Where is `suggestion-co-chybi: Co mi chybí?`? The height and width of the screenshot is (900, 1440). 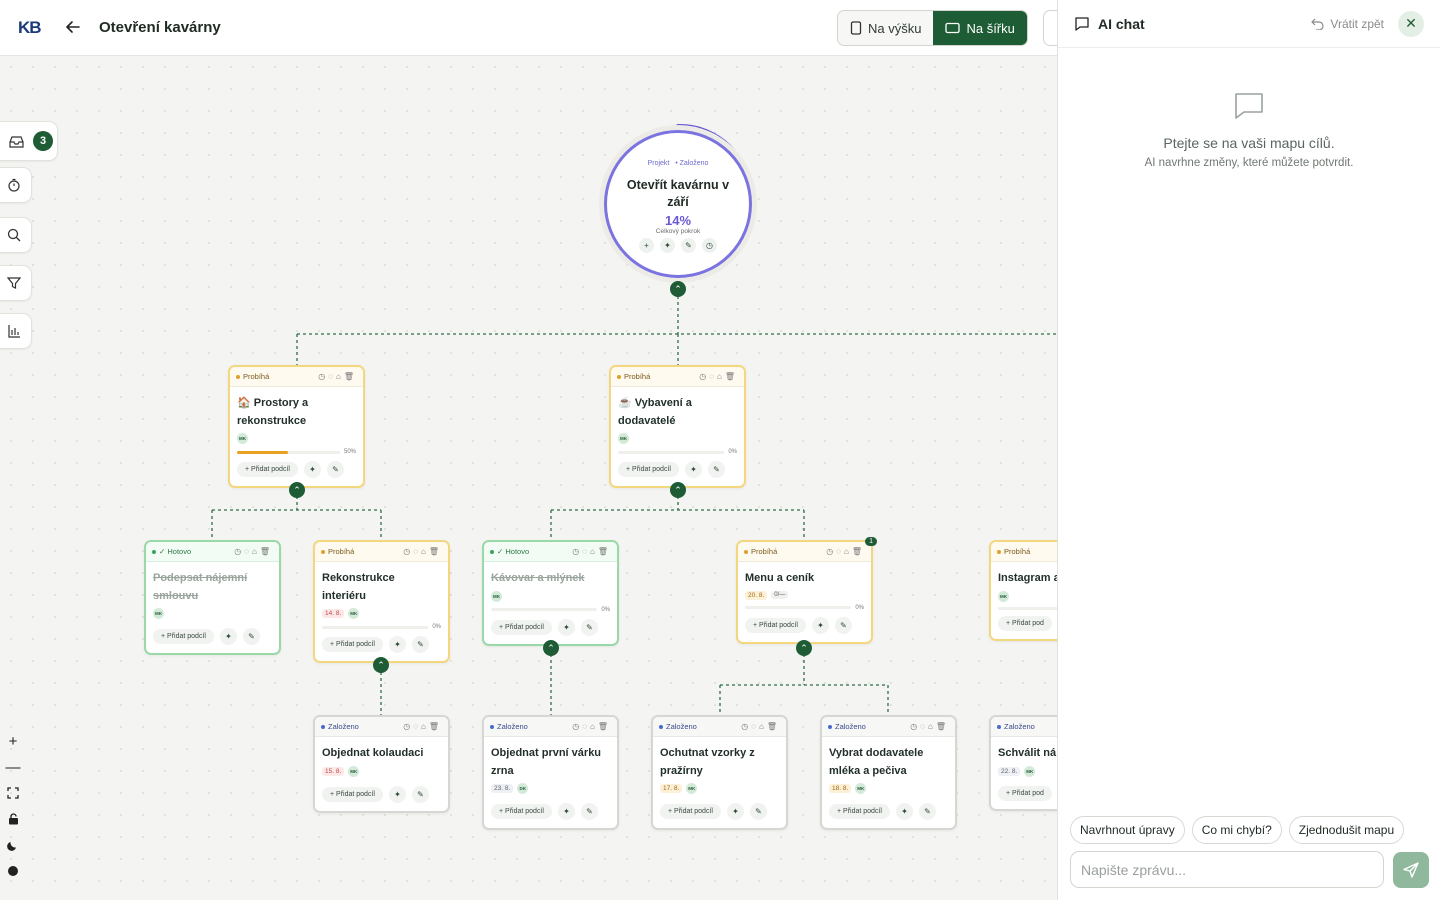 suggestion-co-chybi: Co mi chybí? is located at coordinates (1236, 830).